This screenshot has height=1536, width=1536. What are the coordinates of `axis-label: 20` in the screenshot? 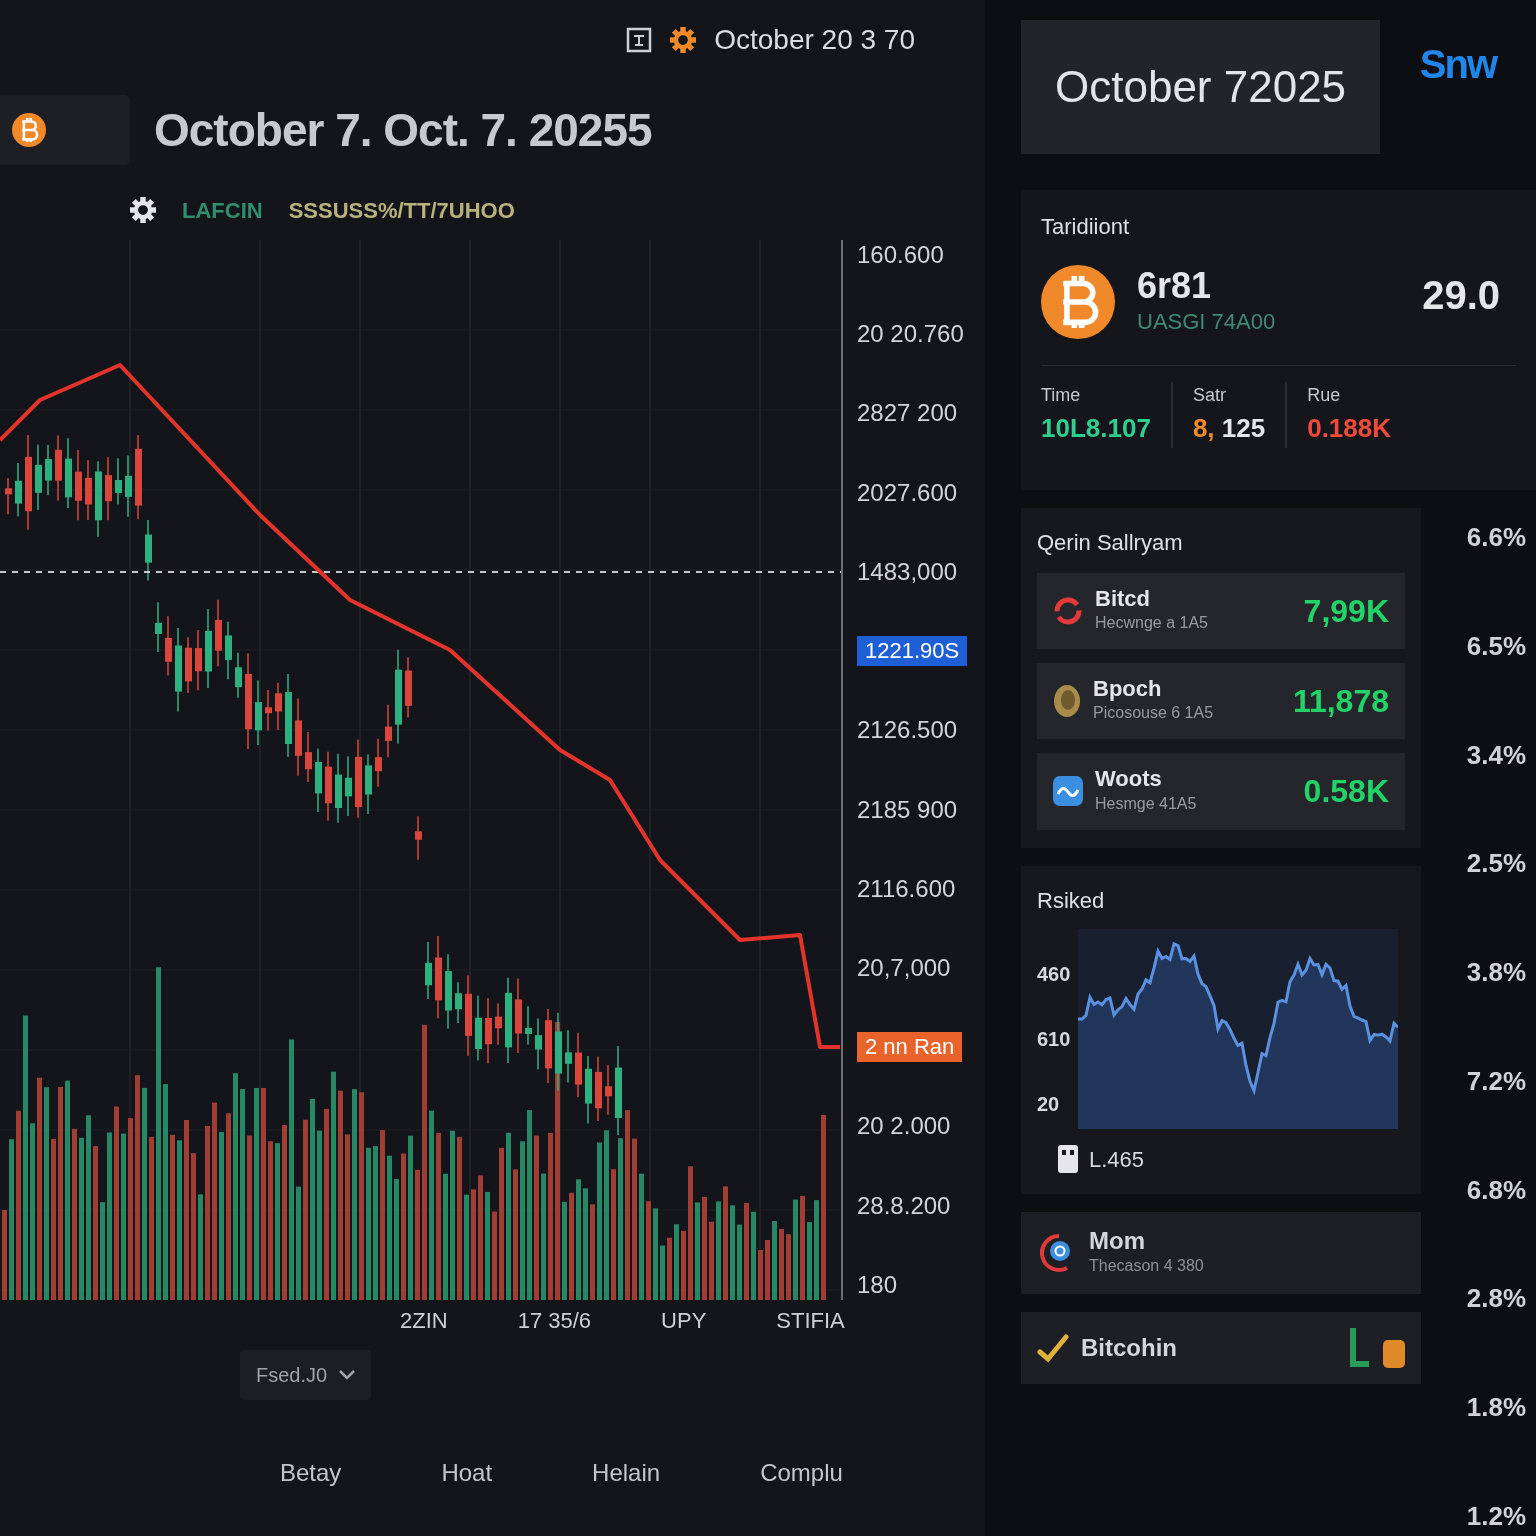 It's located at (1049, 1104).